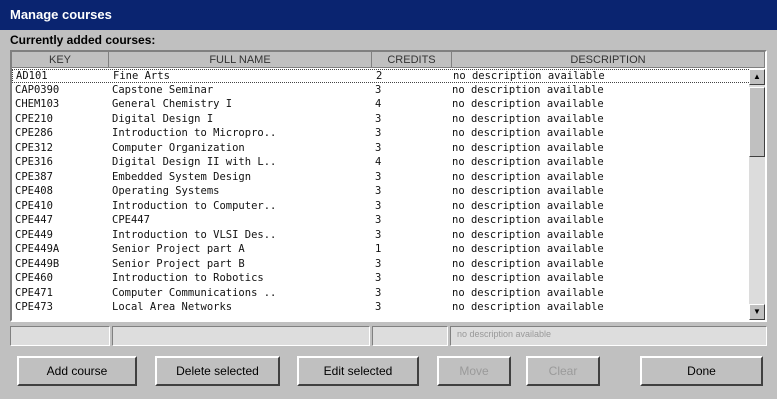 Image resolution: width=777 pixels, height=399 pixels. Describe the element at coordinates (379, 76) in the screenshot. I see `cell-credits: 2` at that location.